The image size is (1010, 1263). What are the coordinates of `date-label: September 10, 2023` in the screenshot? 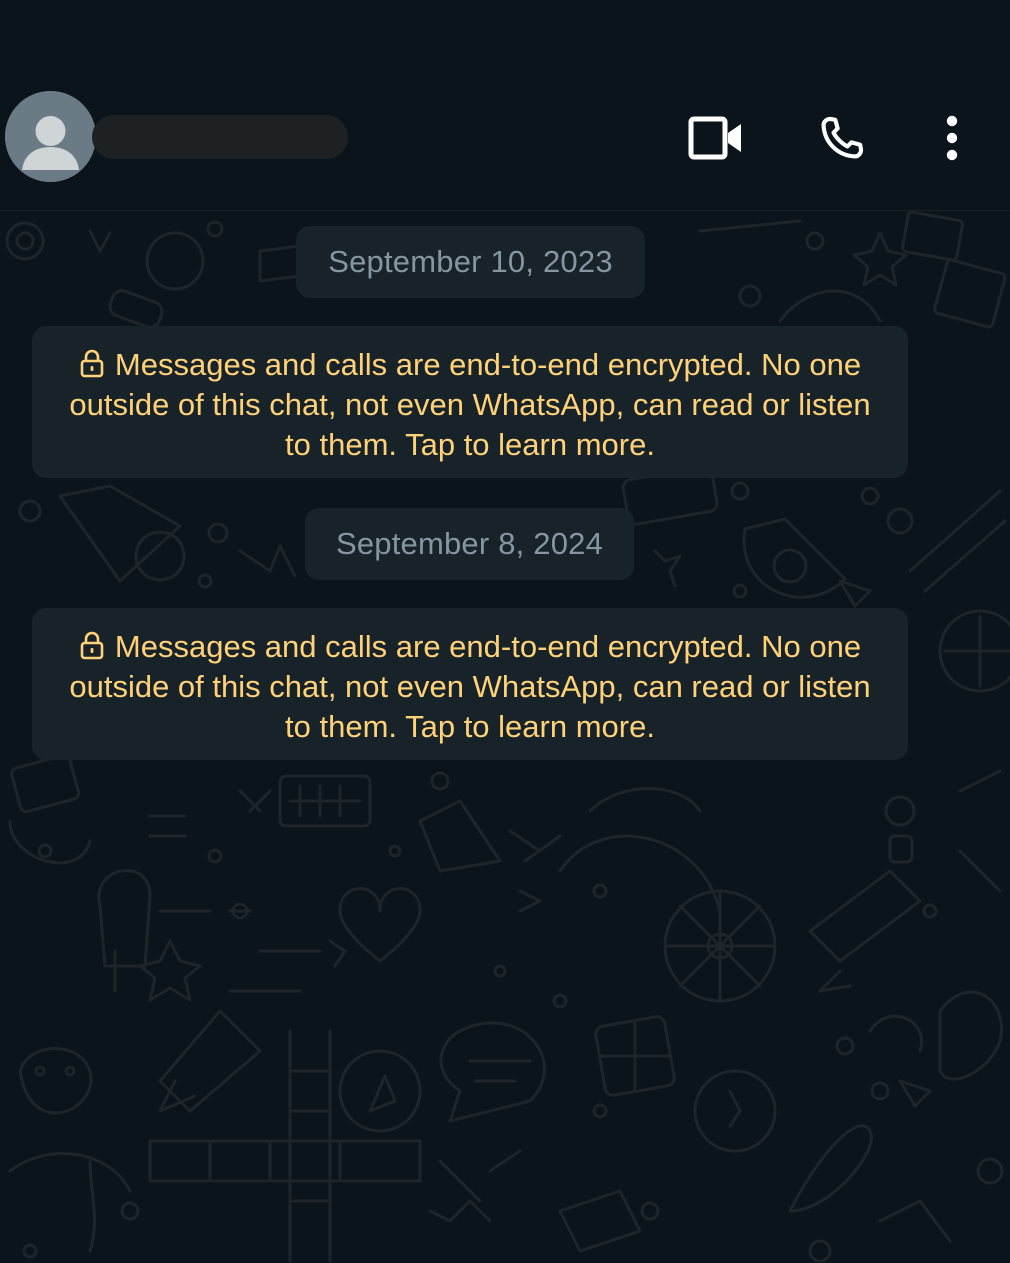 It's located at (470, 261).